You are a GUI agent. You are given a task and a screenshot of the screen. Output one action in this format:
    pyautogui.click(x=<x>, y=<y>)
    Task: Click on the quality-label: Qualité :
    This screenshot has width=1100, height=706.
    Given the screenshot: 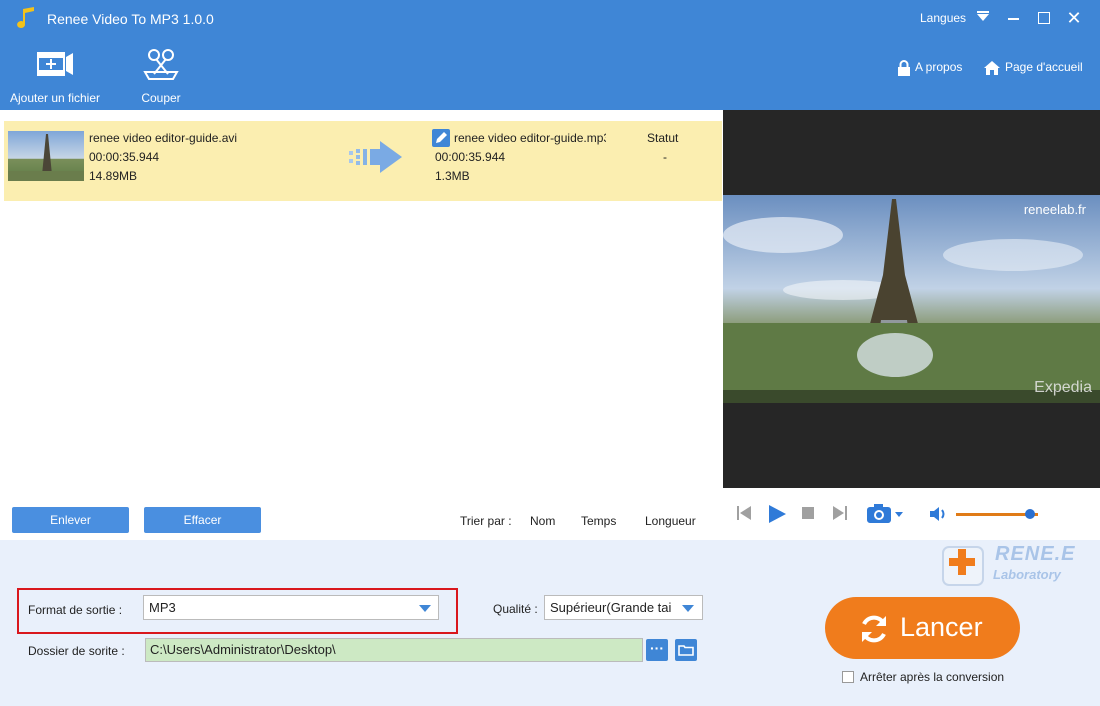 What is the action you would take?
    pyautogui.click(x=515, y=609)
    